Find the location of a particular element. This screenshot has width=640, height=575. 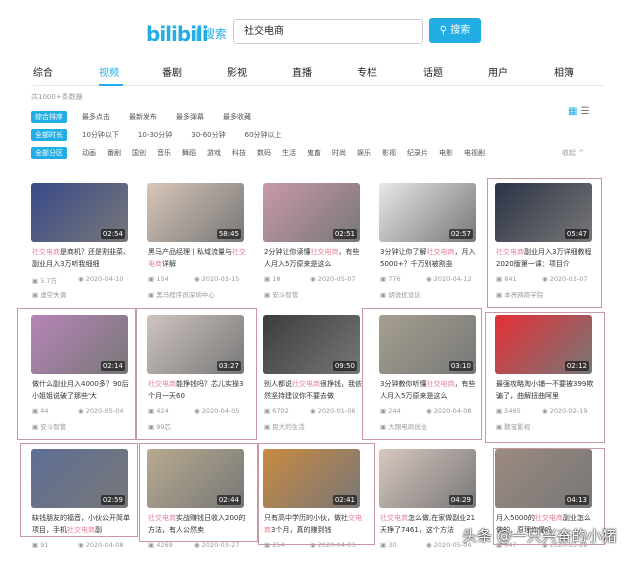

filter-zone-option: 游戏 is located at coordinates (214, 153).